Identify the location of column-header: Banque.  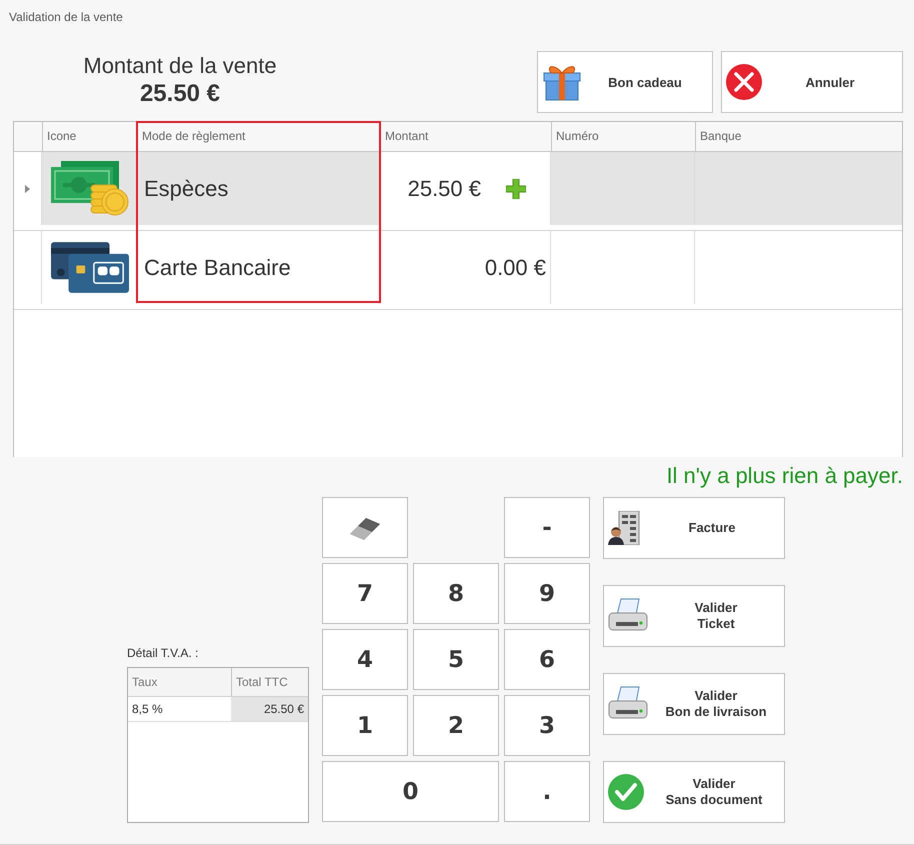
(798, 136).